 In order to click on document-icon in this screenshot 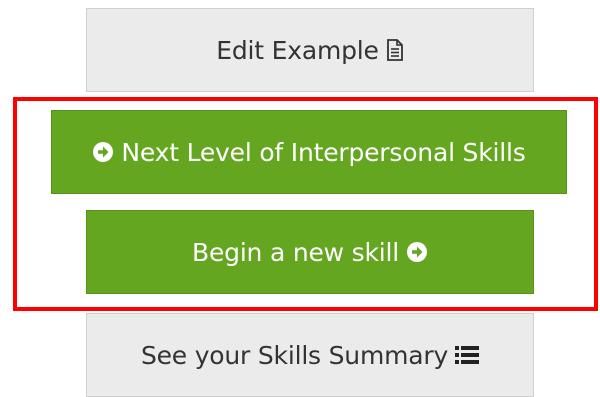, I will do `click(395, 50)`.